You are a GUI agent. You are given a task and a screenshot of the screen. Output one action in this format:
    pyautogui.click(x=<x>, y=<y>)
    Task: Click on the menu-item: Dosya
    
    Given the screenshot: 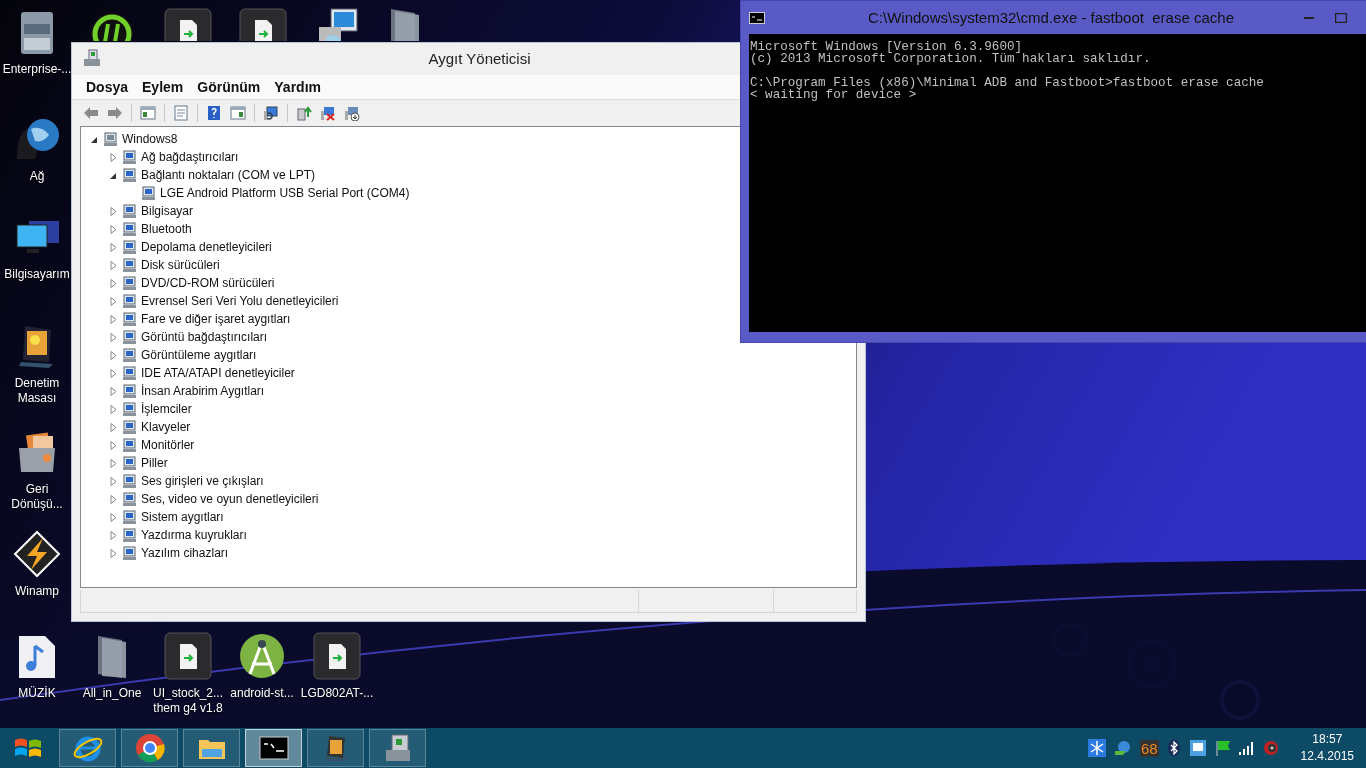 What is the action you would take?
    pyautogui.click(x=107, y=87)
    